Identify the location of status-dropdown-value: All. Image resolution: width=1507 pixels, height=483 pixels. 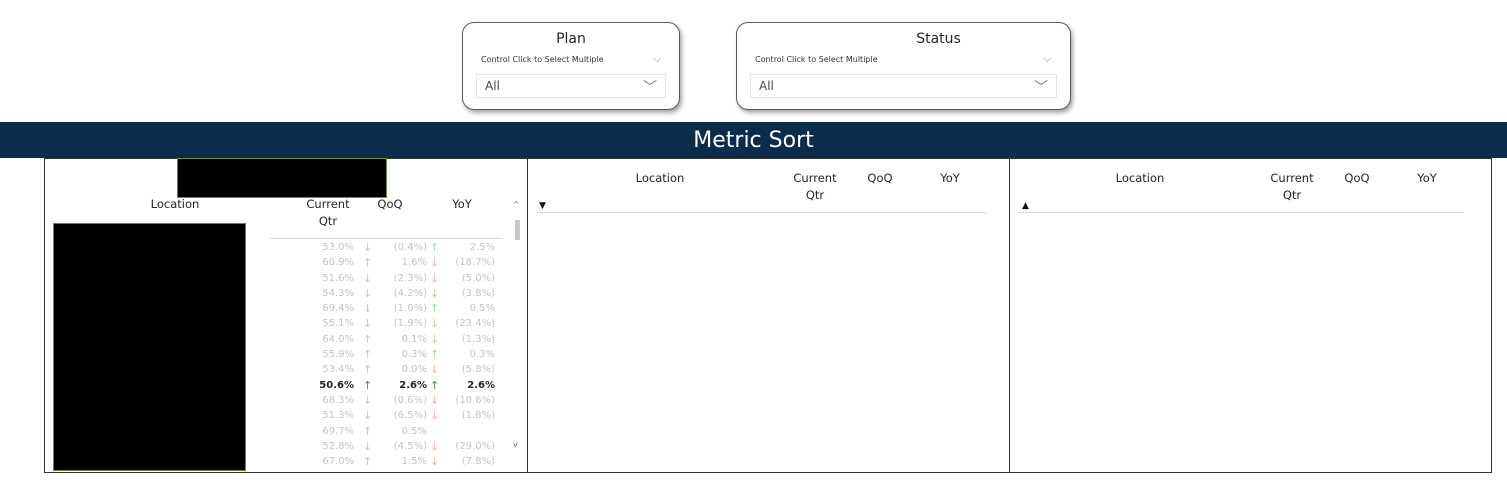
(766, 86).